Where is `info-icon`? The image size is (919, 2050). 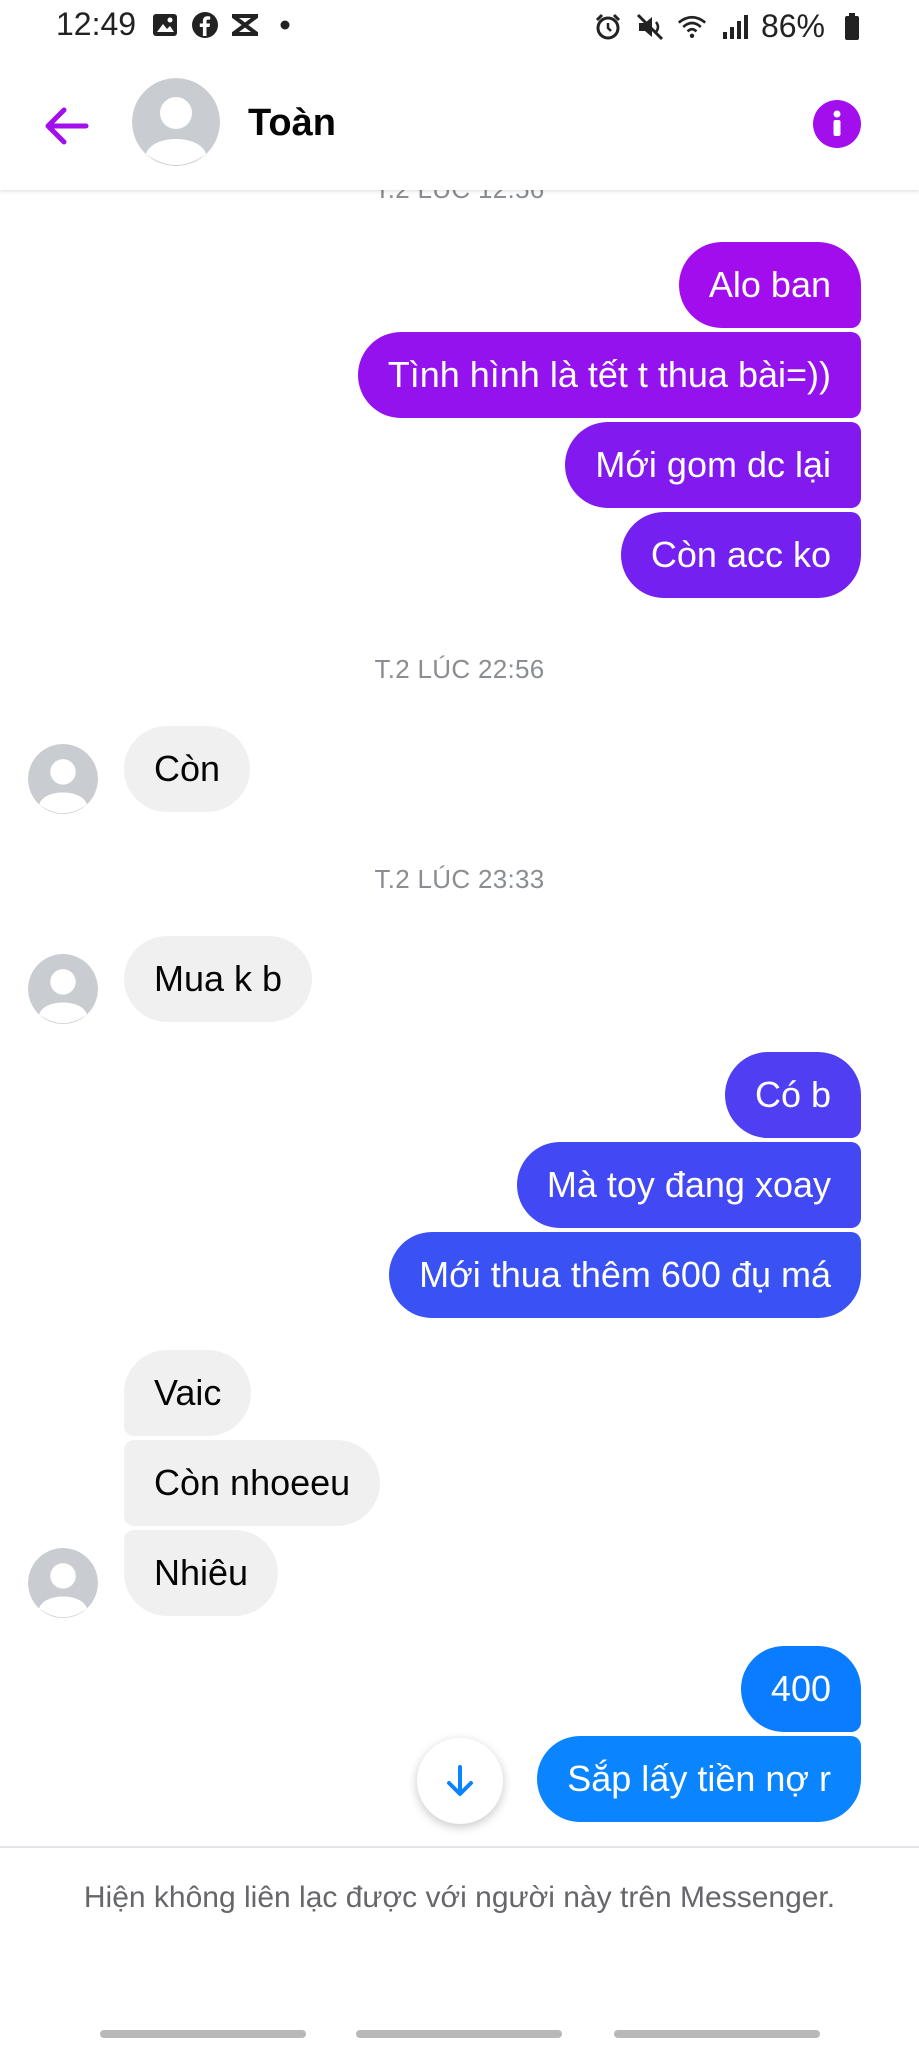
info-icon is located at coordinates (837, 123).